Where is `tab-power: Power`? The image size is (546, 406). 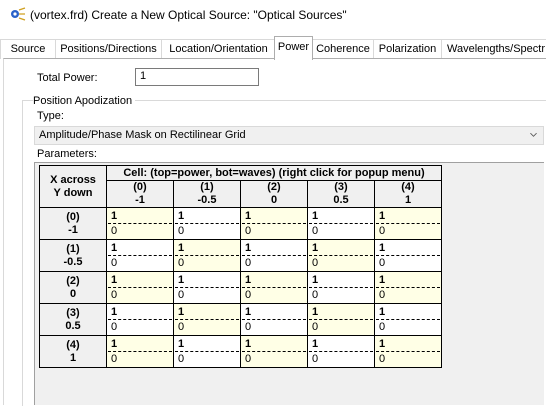 tab-power: Power is located at coordinates (293, 48).